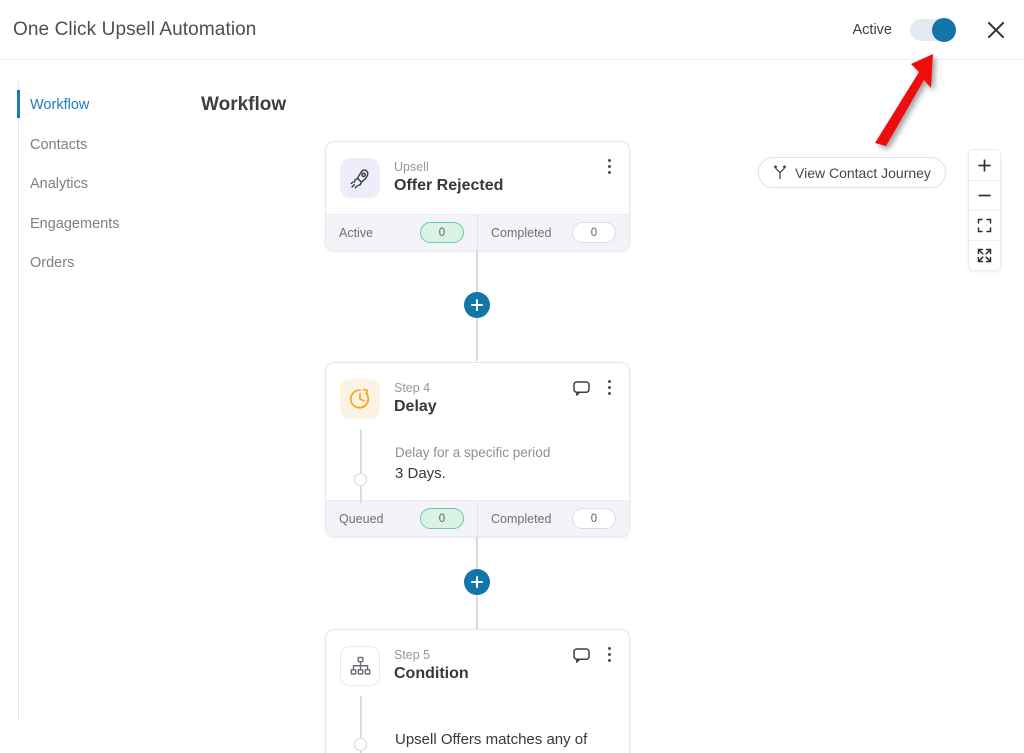 The height and width of the screenshot is (753, 1024). Describe the element at coordinates (401, 518) in the screenshot. I see `card-stat-queued: Queued 0` at that location.